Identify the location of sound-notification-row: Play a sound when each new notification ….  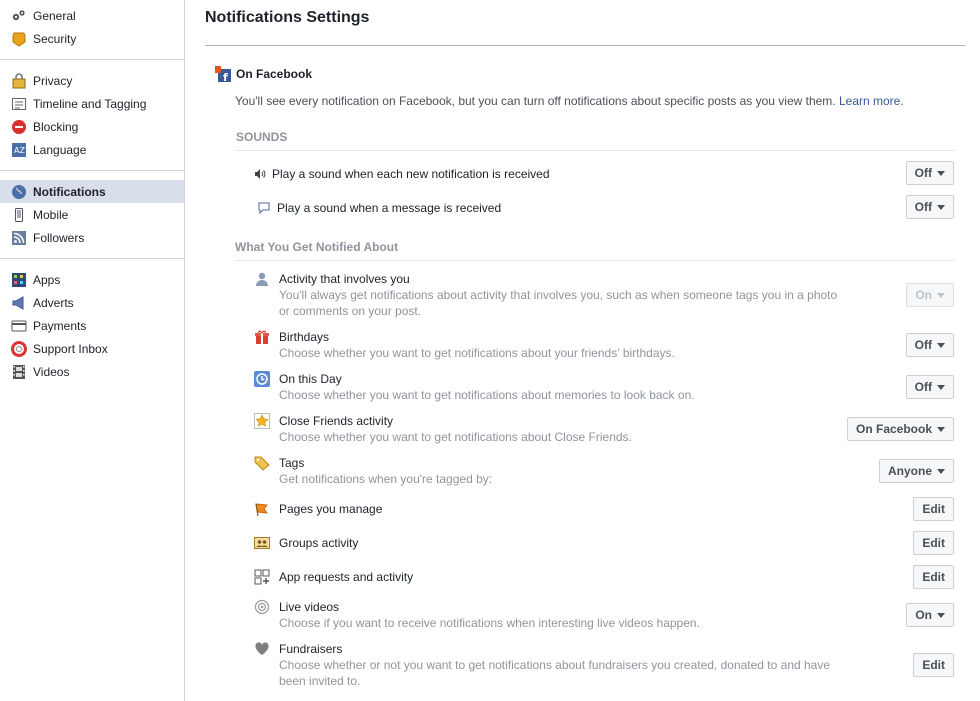
(604, 174).